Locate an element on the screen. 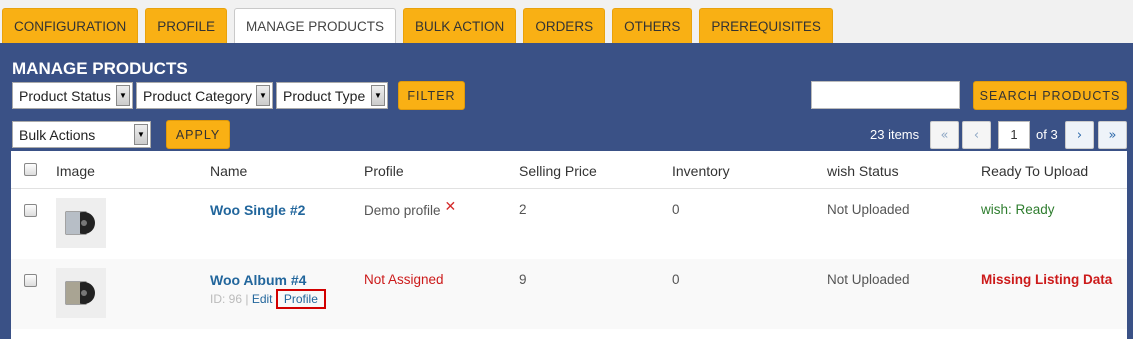  select-all-checkbox is located at coordinates (30, 169).